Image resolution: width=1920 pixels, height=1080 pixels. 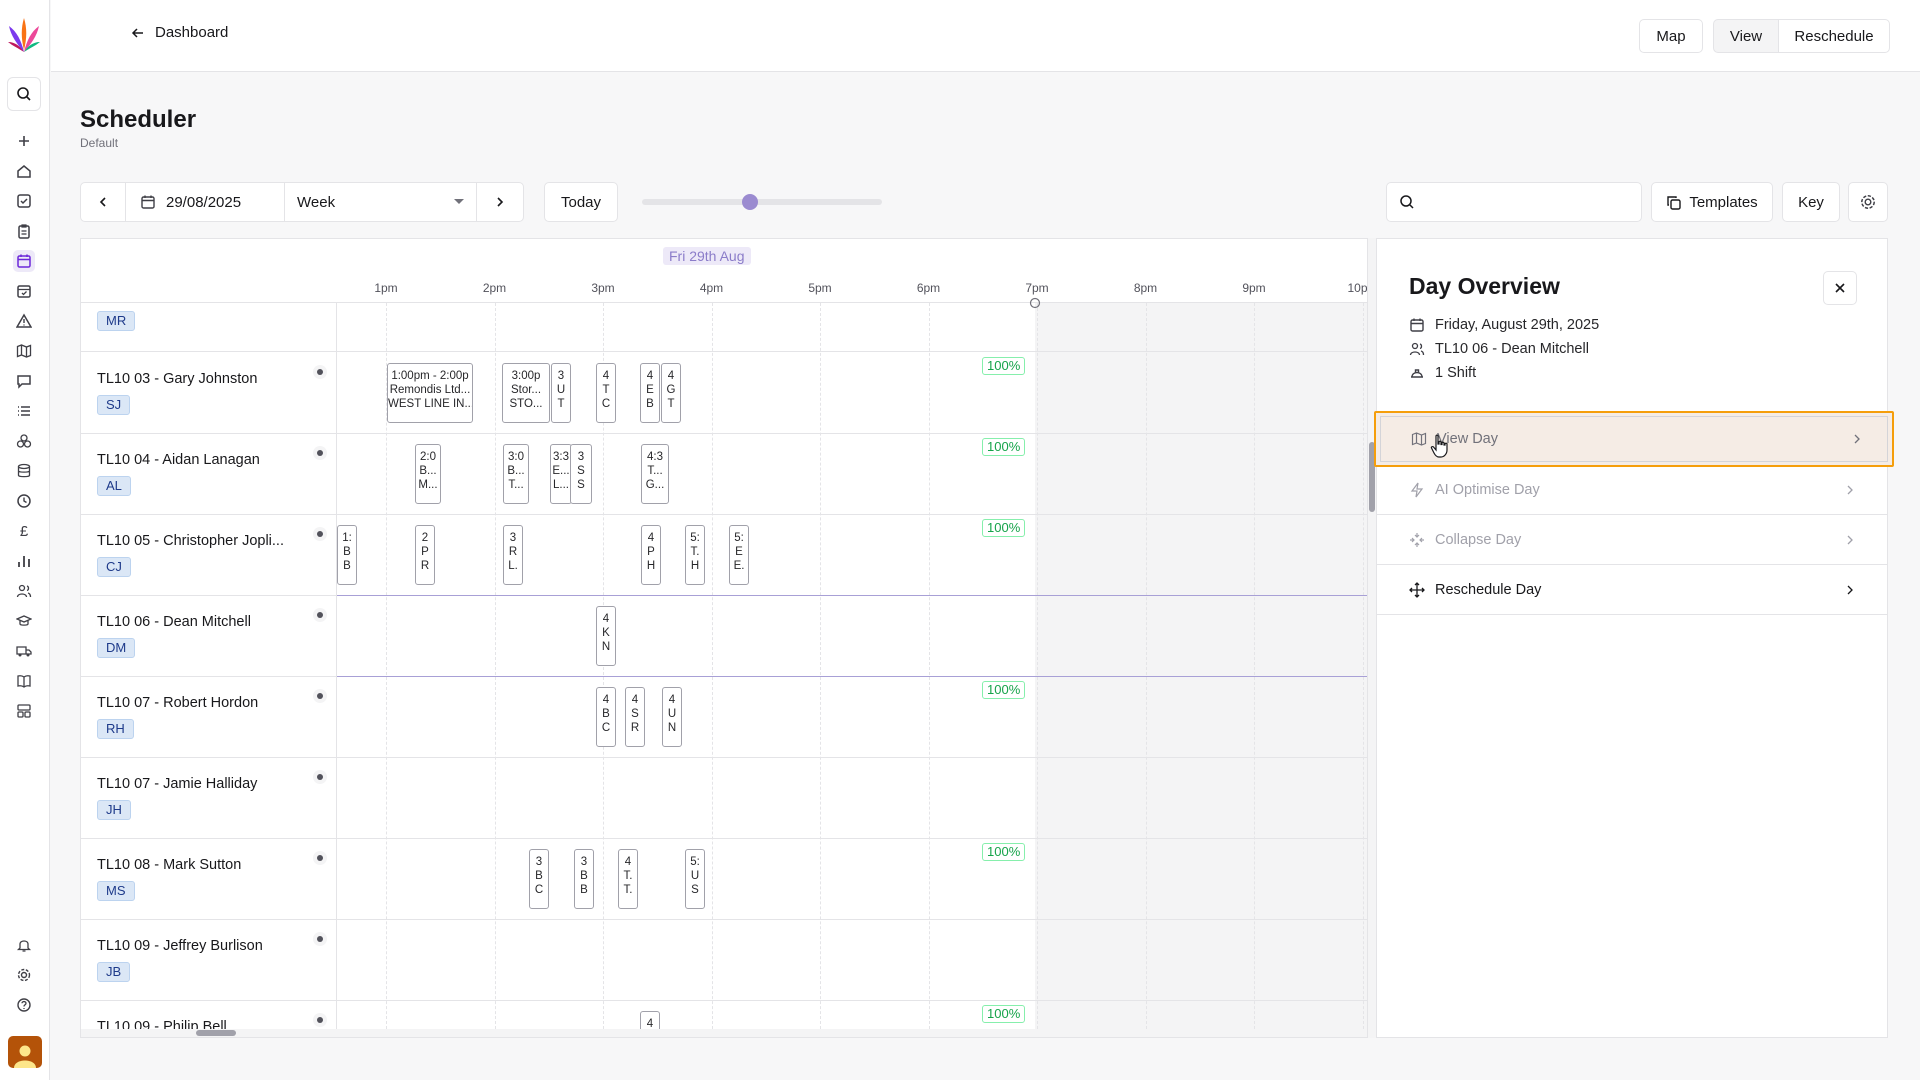 I want to click on job-line-2: T., so click(x=628, y=876).